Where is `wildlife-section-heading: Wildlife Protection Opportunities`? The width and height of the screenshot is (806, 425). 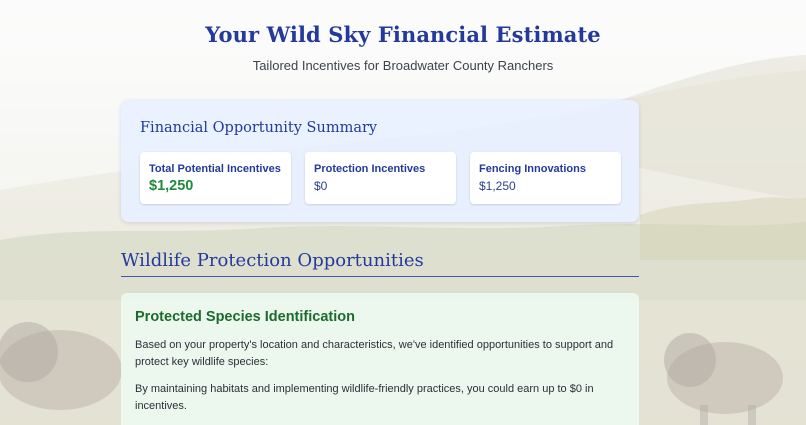
wildlife-section-heading: Wildlife Protection Opportunities is located at coordinates (380, 263).